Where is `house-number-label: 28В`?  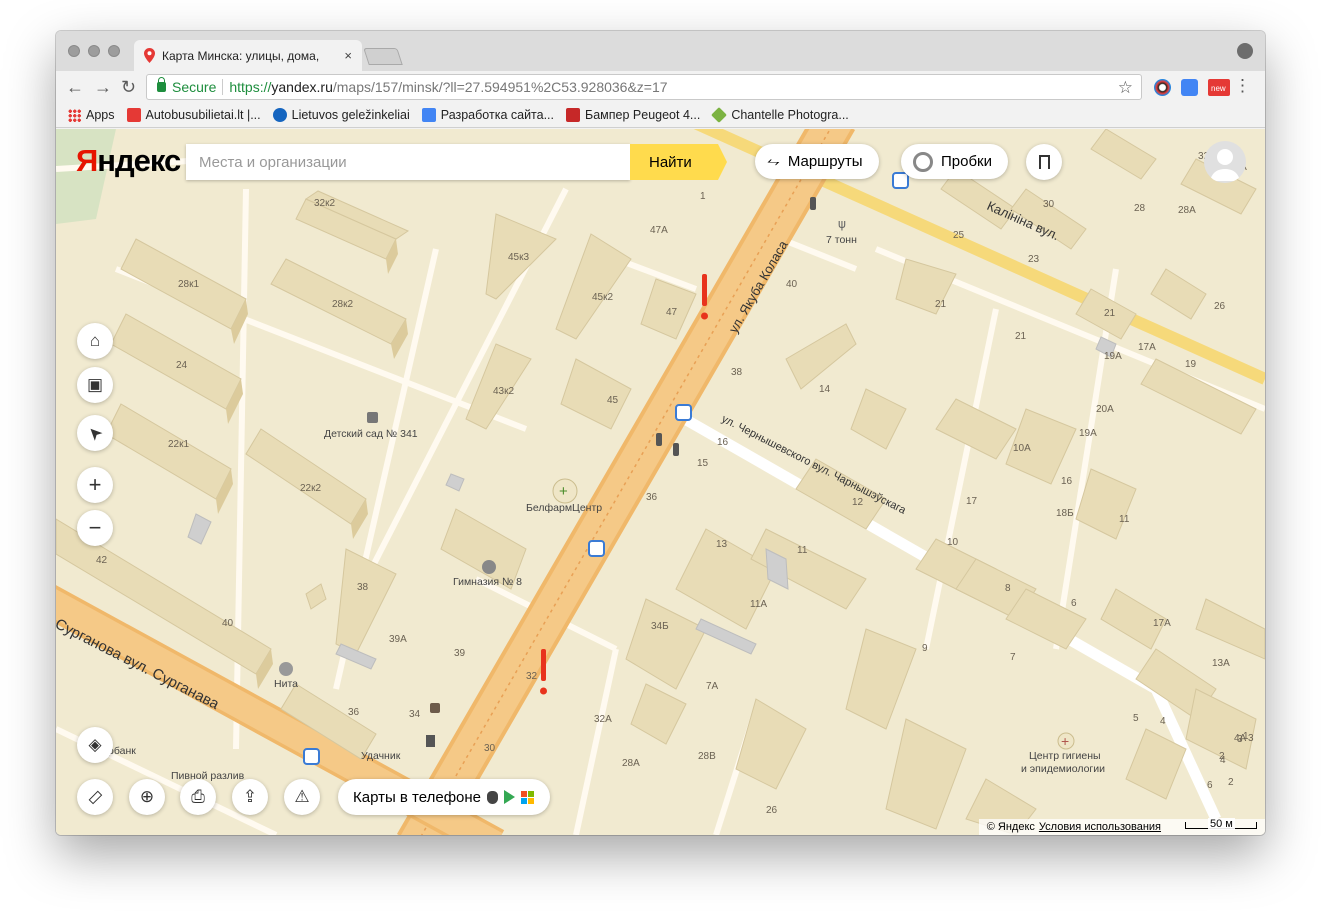
house-number-label: 28В is located at coordinates (707, 756).